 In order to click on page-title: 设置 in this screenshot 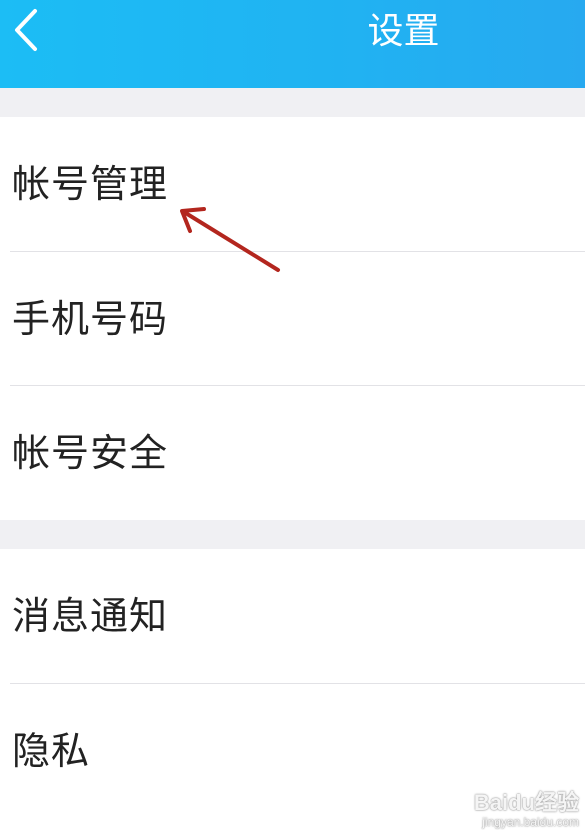, I will do `click(403, 31)`.